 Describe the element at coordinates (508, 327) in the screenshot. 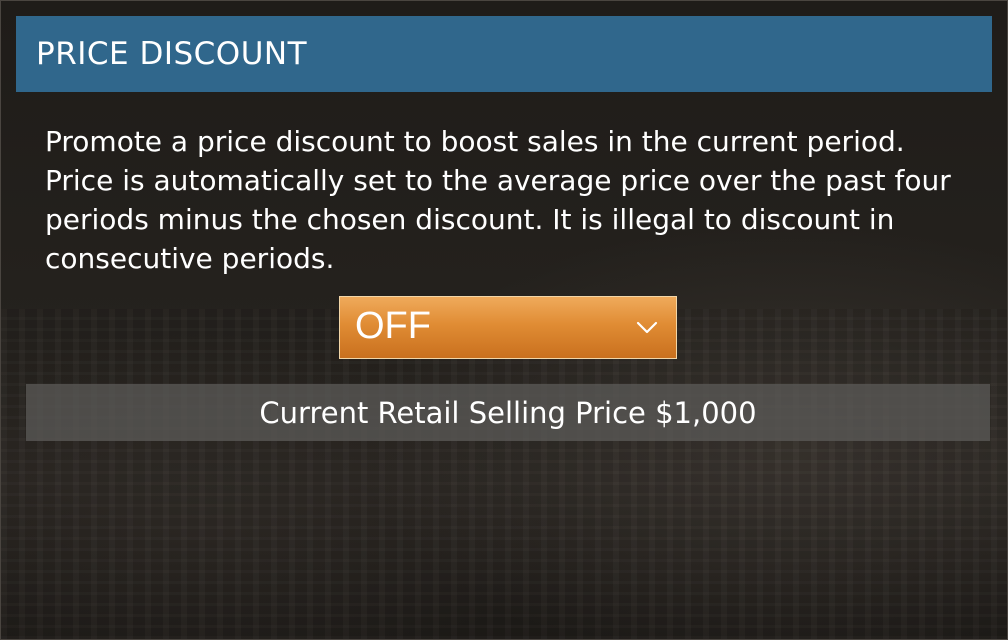

I see `discount-dropdown: OFF` at that location.